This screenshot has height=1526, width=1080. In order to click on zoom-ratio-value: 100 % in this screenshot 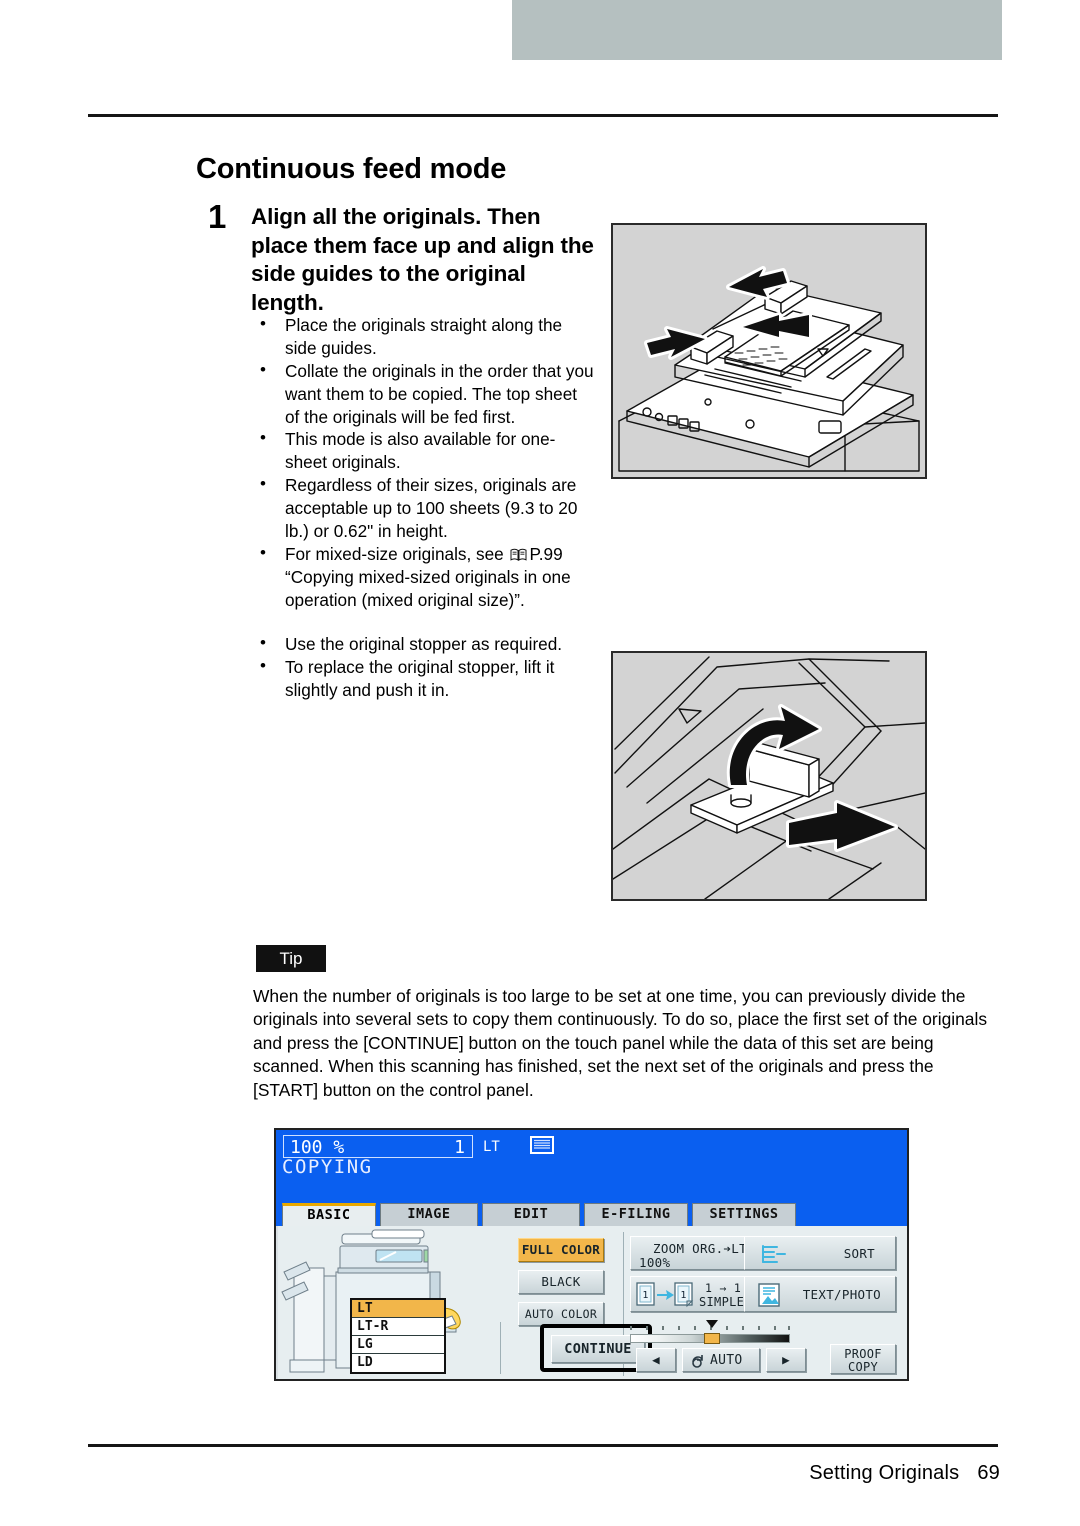, I will do `click(317, 1147)`.